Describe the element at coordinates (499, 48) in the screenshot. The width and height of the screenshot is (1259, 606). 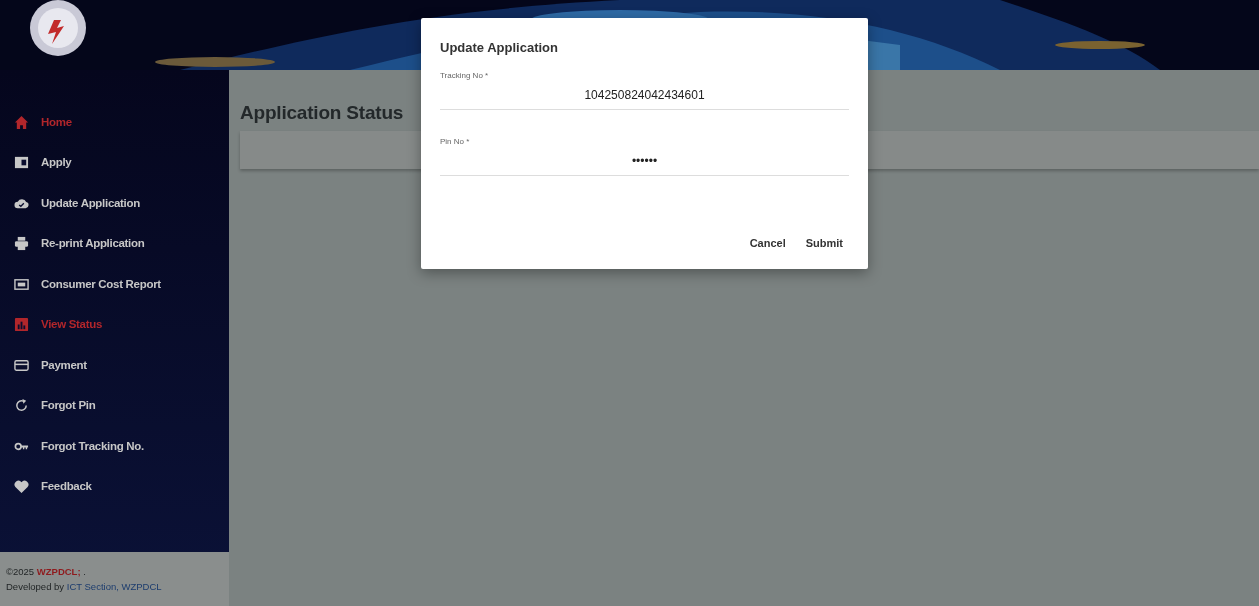
I see `dialog-title: Update Application` at that location.